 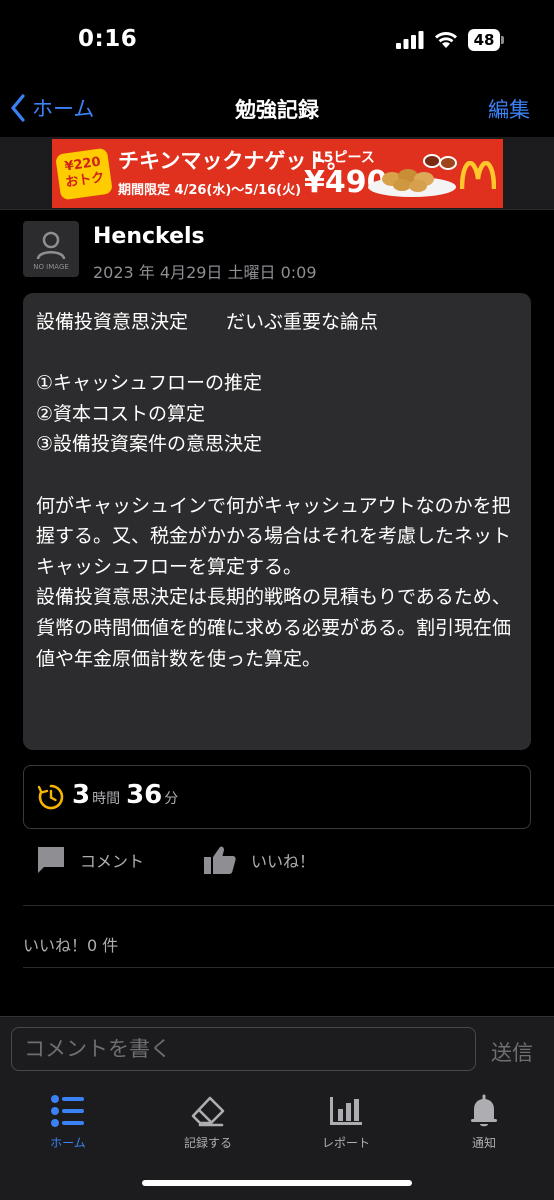 What do you see at coordinates (144, 795) in the screenshot?
I see `duration-minutes: 36` at bounding box center [144, 795].